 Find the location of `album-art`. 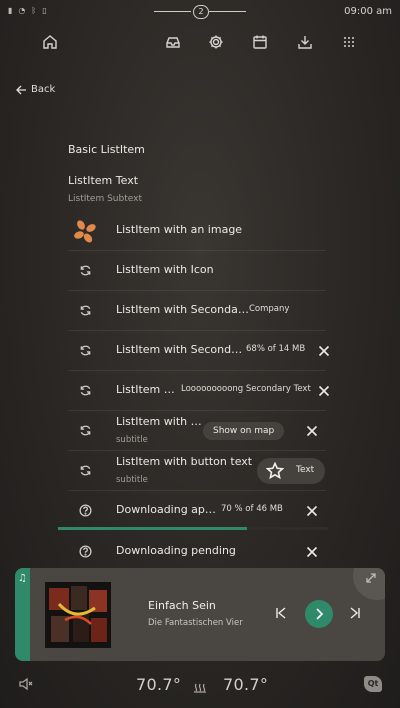

album-art is located at coordinates (78, 615).